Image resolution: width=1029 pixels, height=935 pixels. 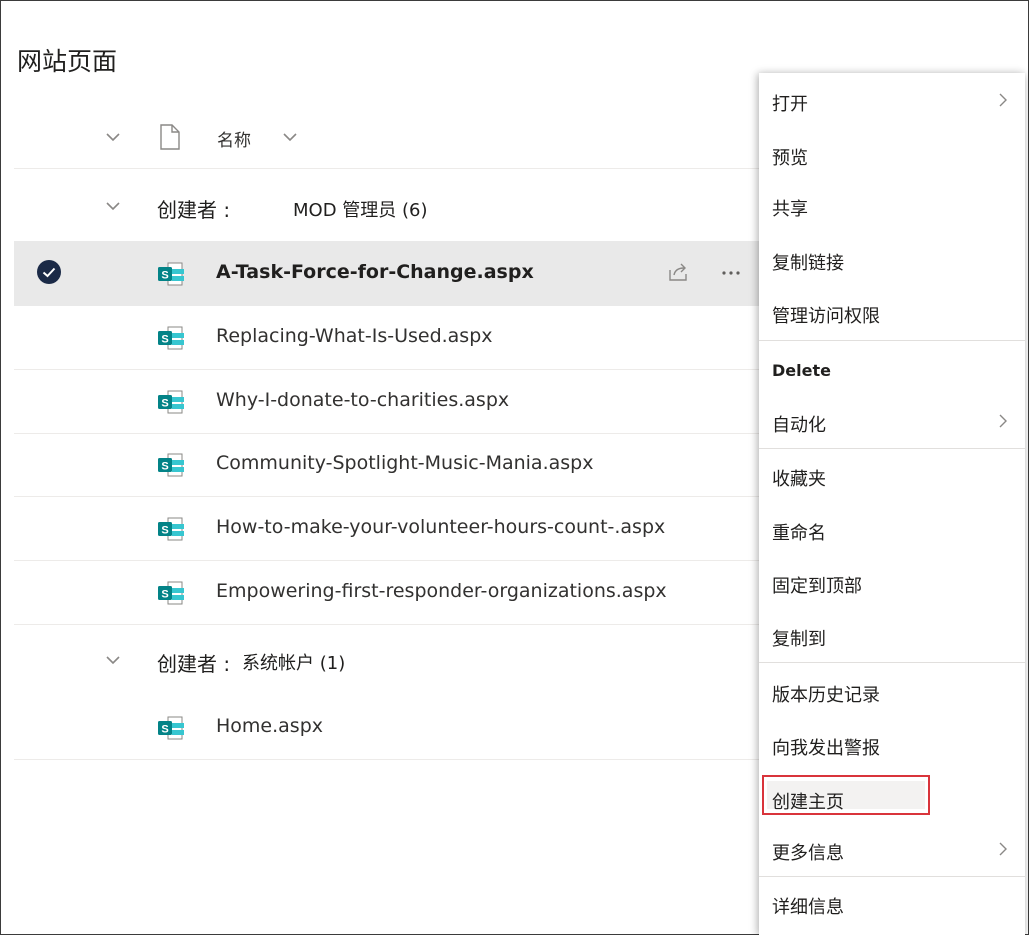 I want to click on table-row: S Community-Spotlight-Music-Mania.aspx, so click(x=386, y=464).